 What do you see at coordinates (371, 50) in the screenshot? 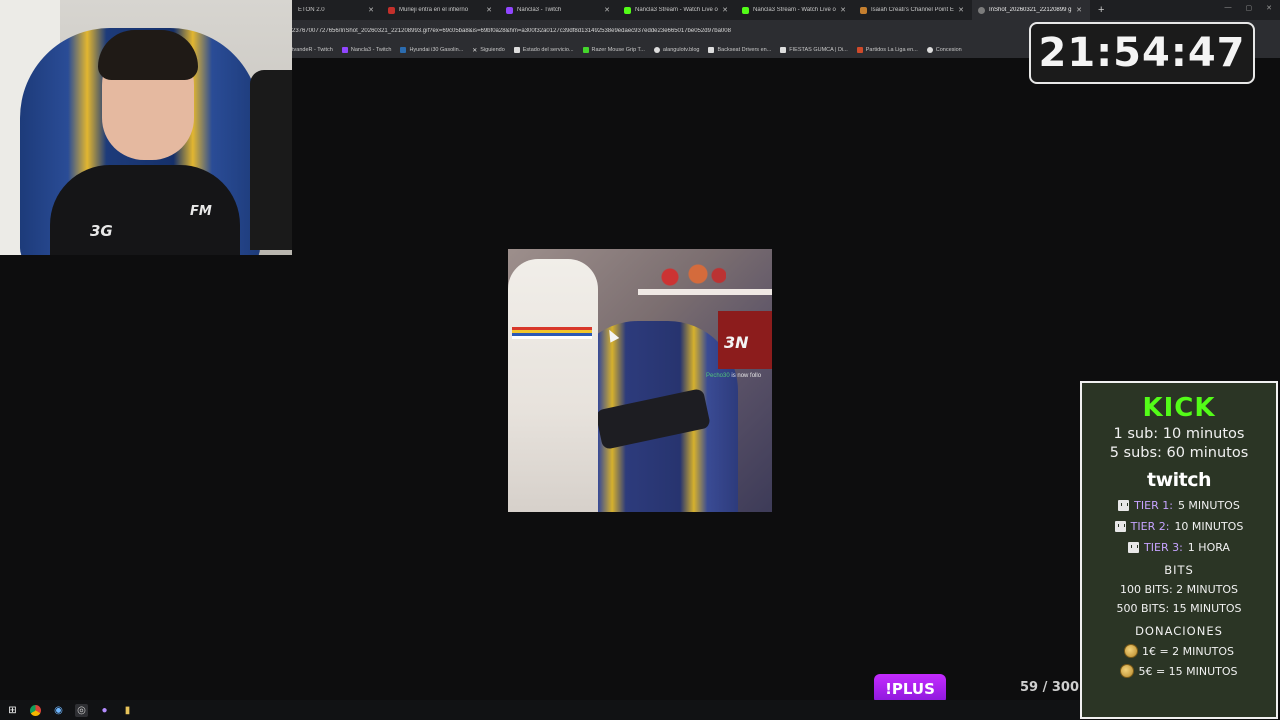
I see `bookmark-label: Nancla3 - Twitch` at bounding box center [371, 50].